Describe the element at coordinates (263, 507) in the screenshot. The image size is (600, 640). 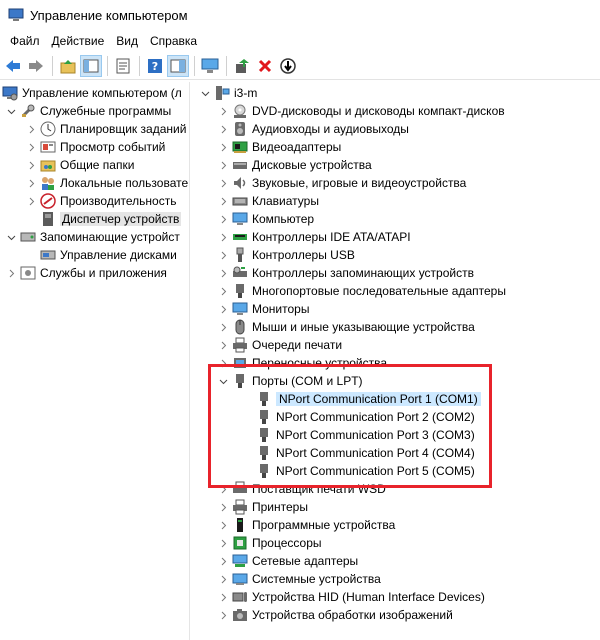
I see `category-printers: Принтеры` at that location.